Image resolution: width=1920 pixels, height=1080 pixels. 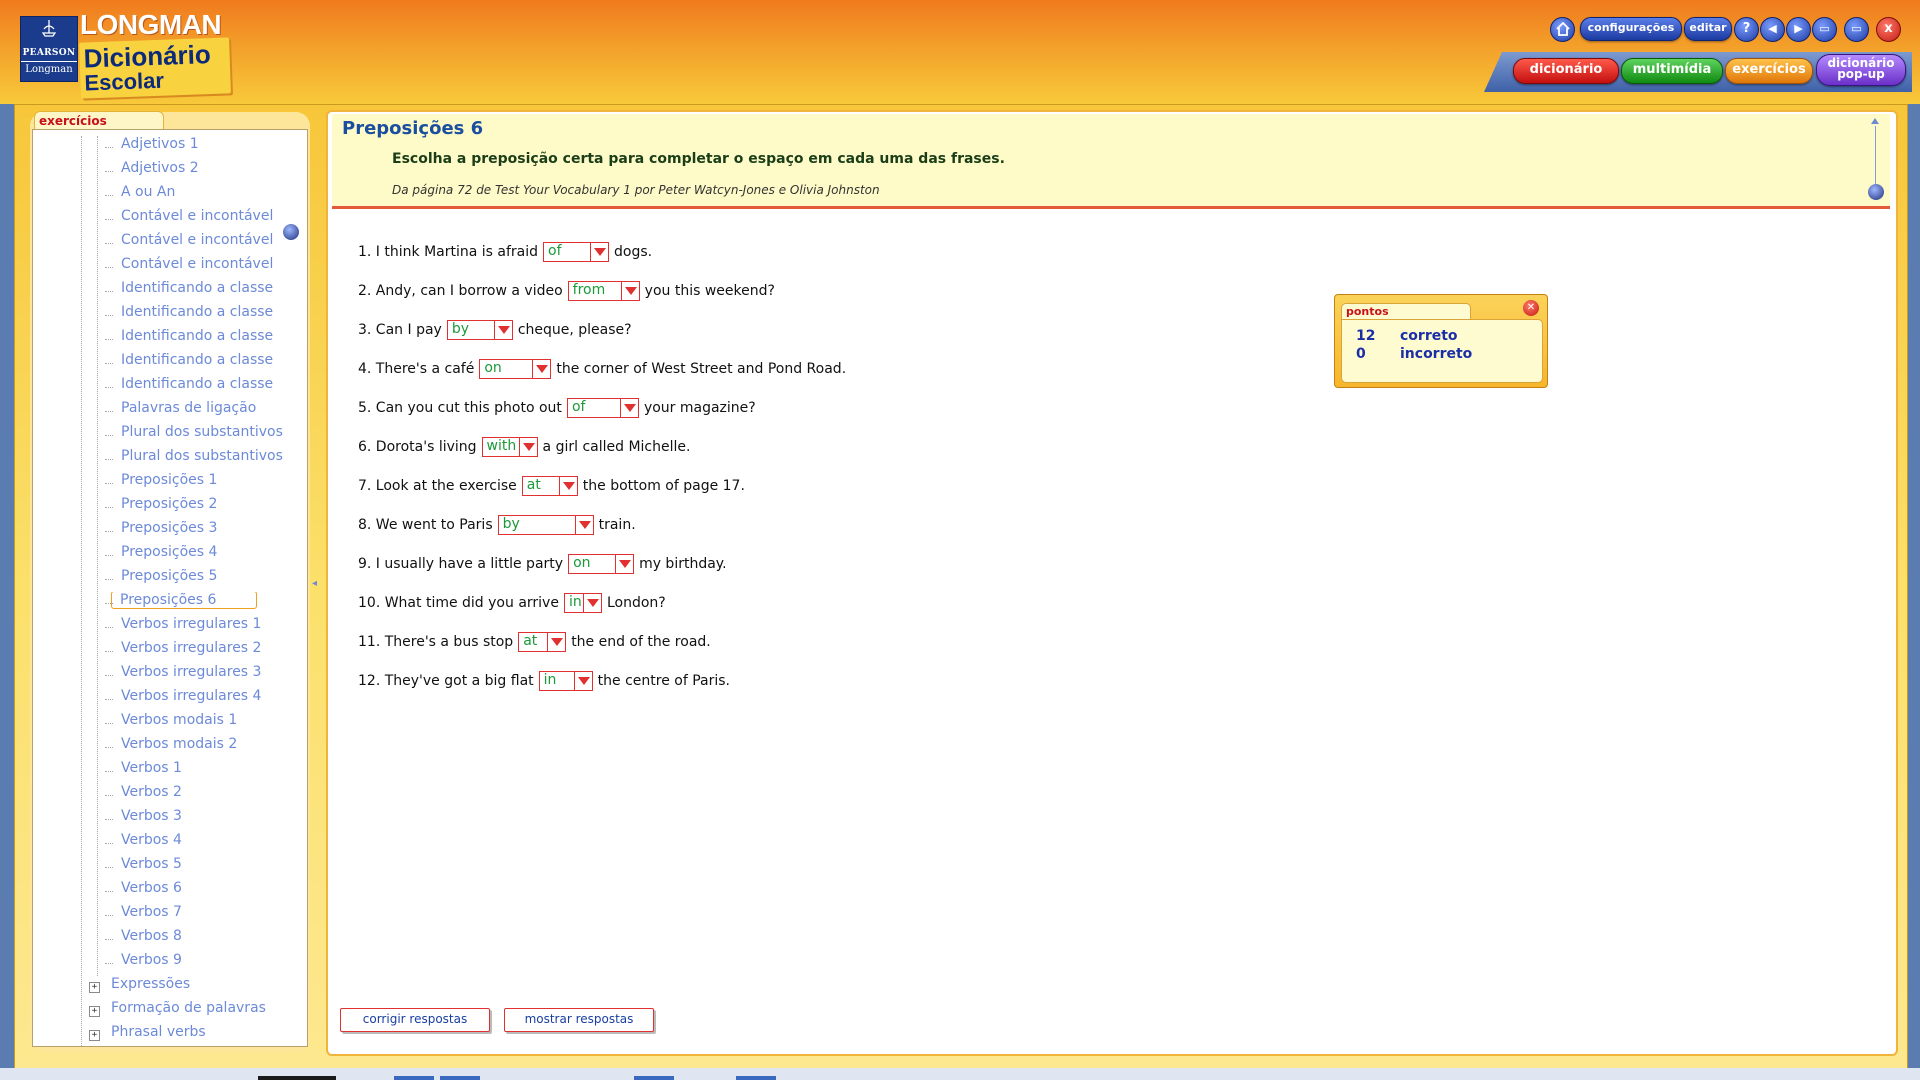 What do you see at coordinates (1798, 29) in the screenshot?
I see `forward-button: ▶` at bounding box center [1798, 29].